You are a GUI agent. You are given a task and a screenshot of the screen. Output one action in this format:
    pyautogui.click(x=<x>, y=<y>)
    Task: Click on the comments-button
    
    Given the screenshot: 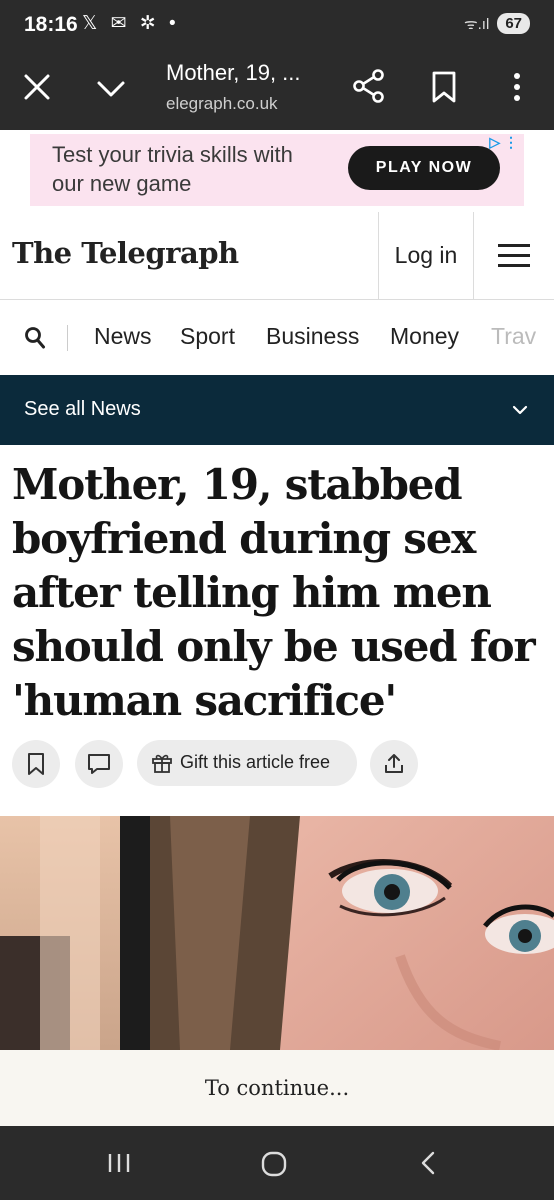 What is the action you would take?
    pyautogui.click(x=99, y=764)
    